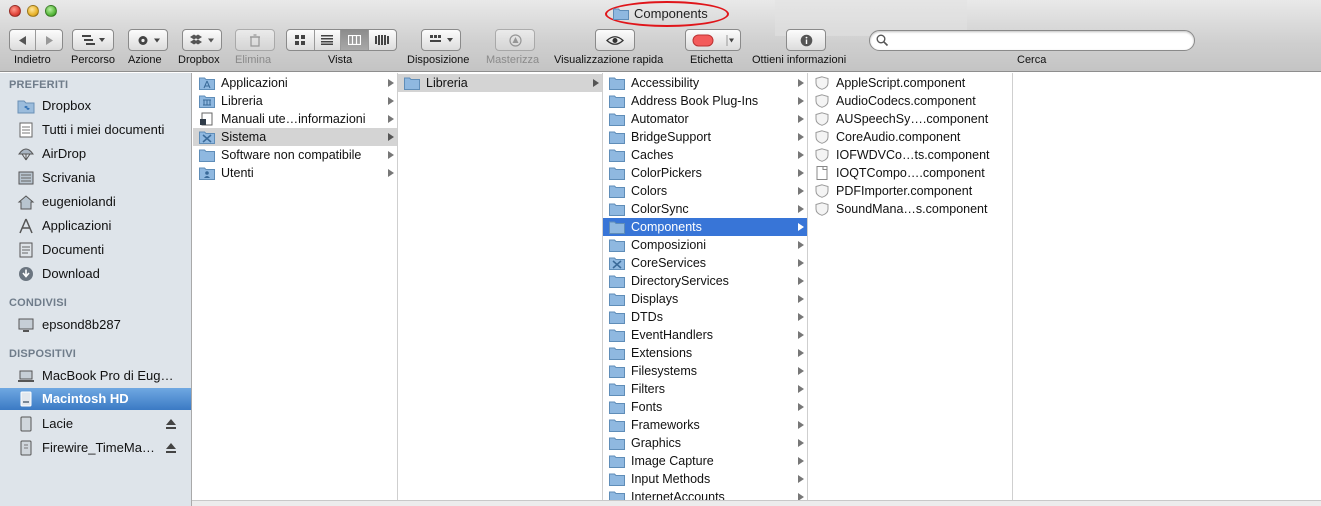 Image resolution: width=1321 pixels, height=506 pixels. What do you see at coordinates (355, 40) in the screenshot?
I see `column-view-button` at bounding box center [355, 40].